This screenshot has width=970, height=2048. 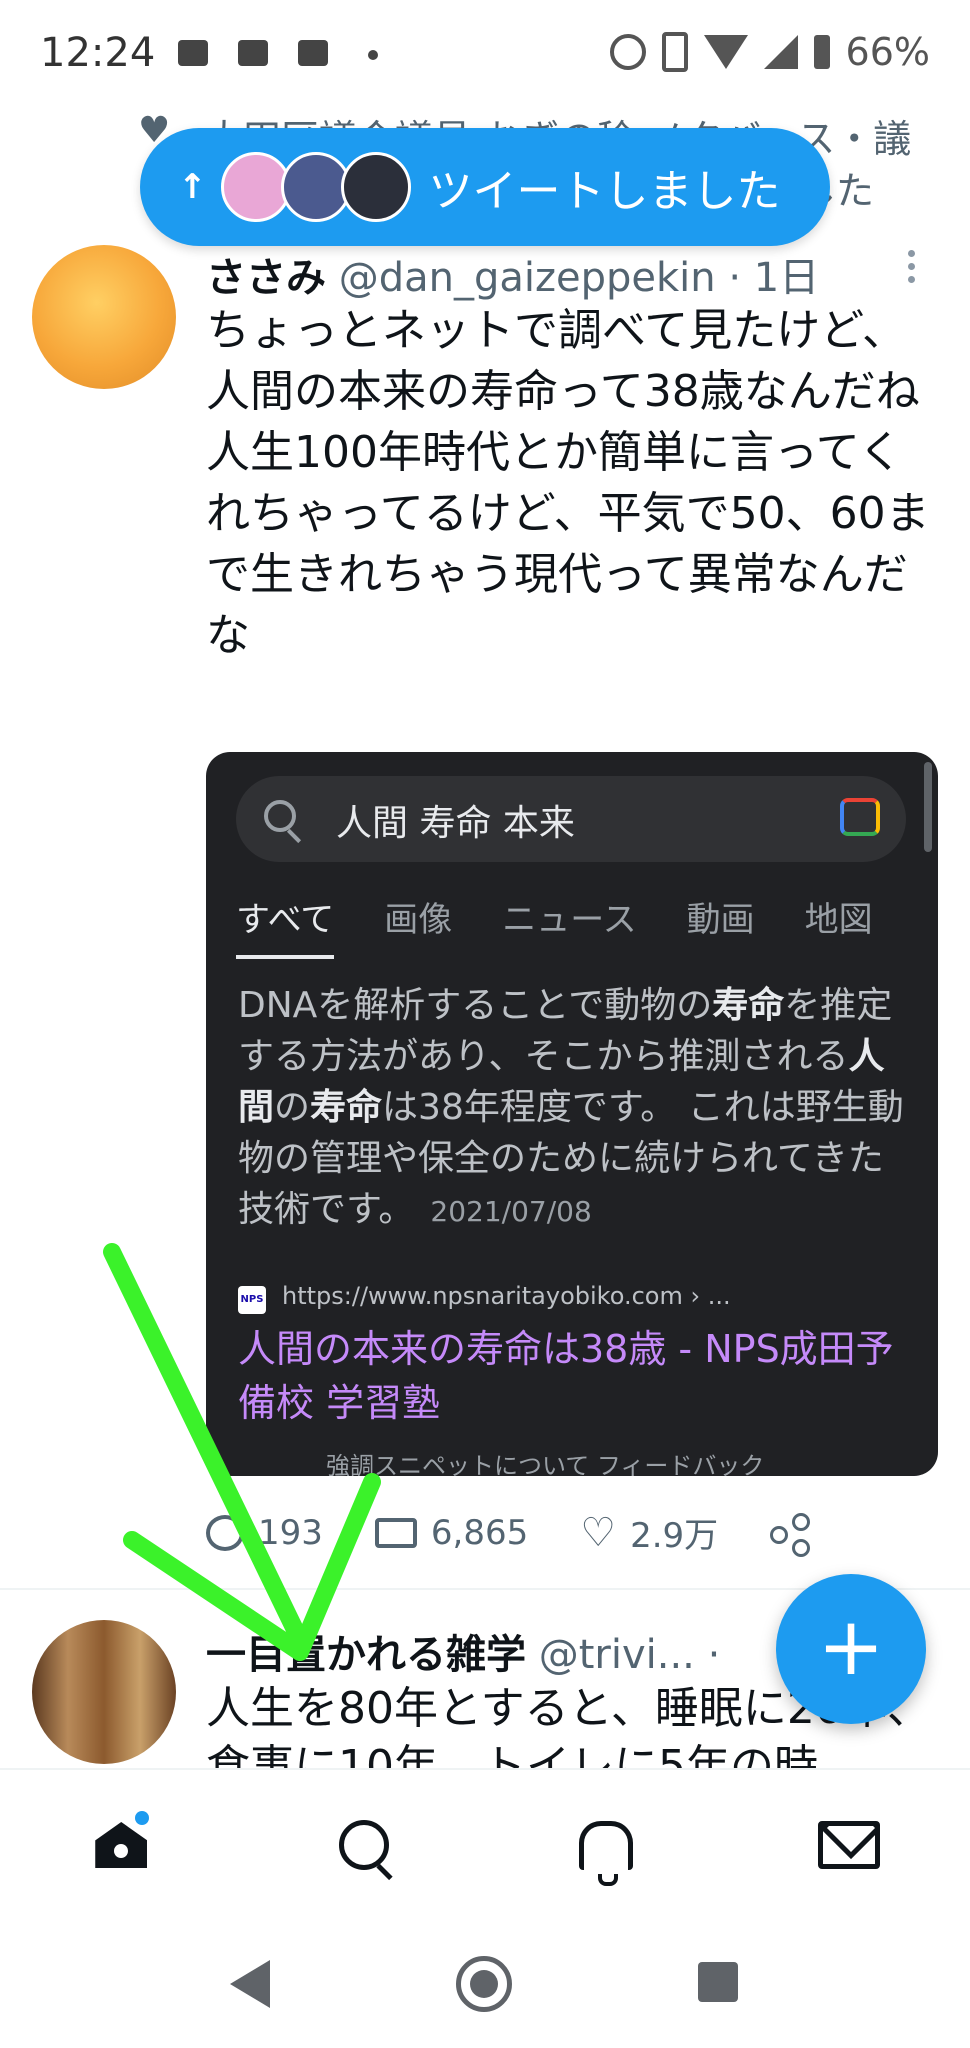 I want to click on new-tweets-pill: ↑ ツイートしました, so click(x=485, y=187).